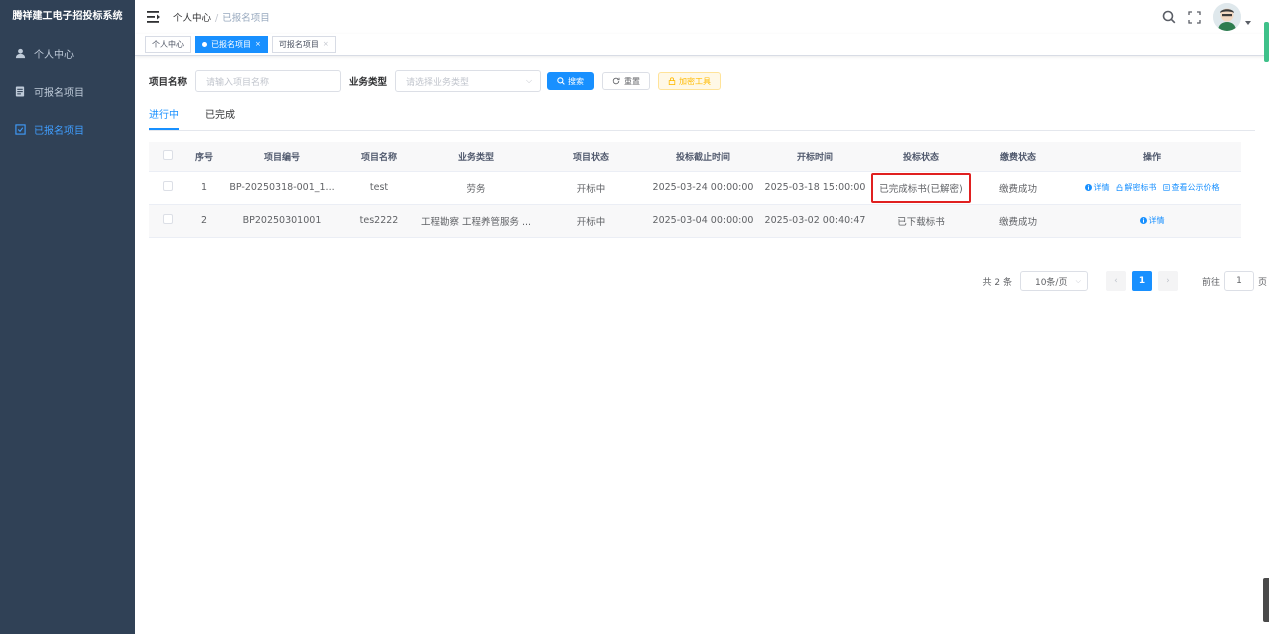  I want to click on navbar-right, so click(1200, 17).